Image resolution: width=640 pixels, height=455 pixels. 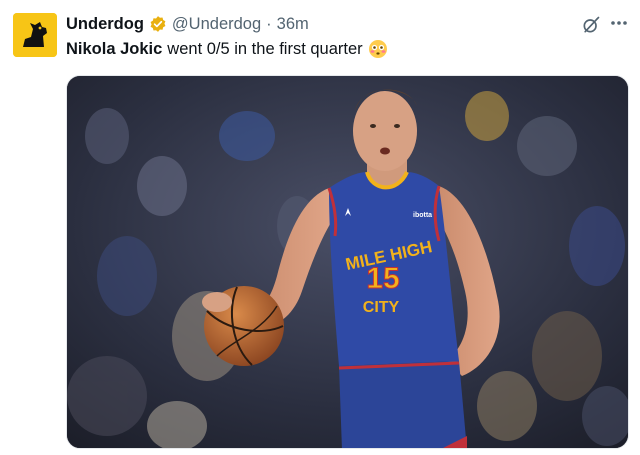 I want to click on avatar, so click(x=35, y=35).